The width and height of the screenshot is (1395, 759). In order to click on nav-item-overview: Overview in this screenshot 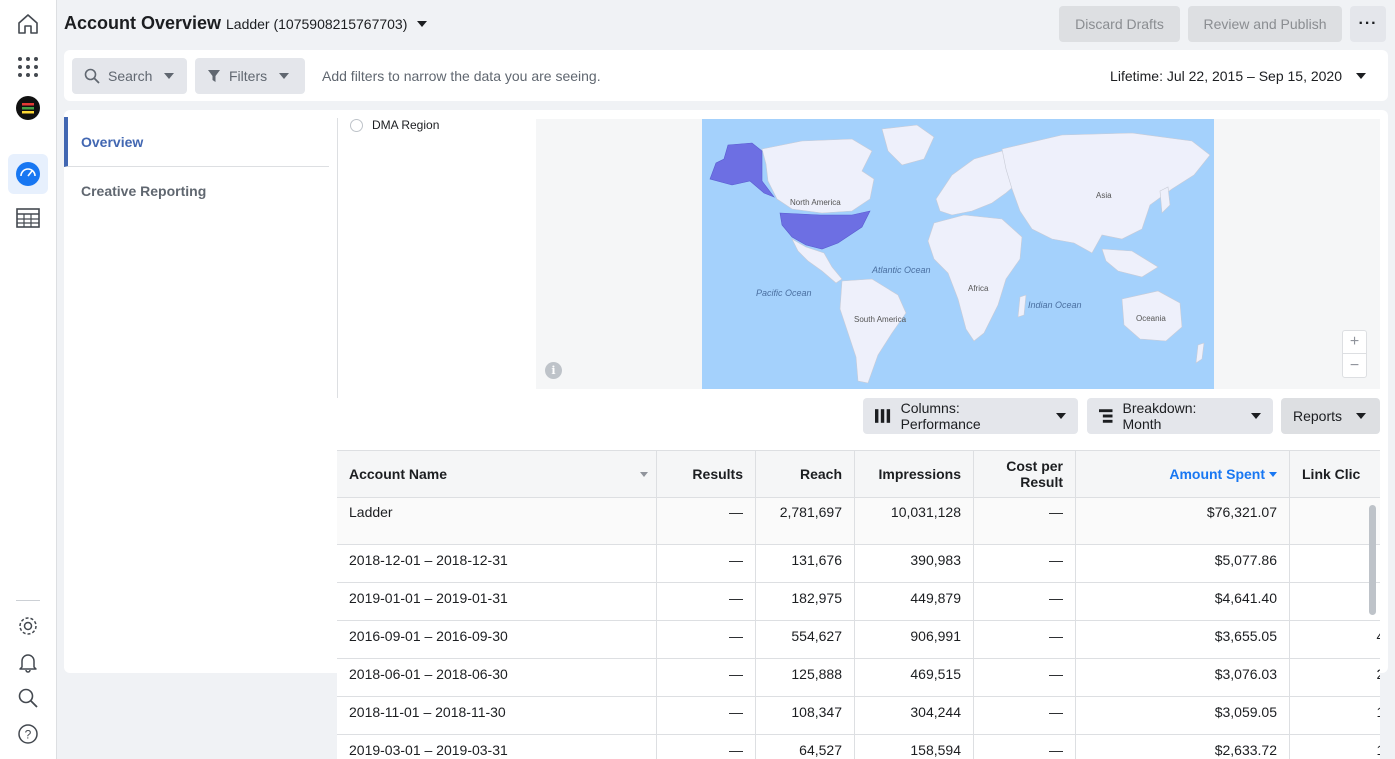, I will do `click(196, 142)`.